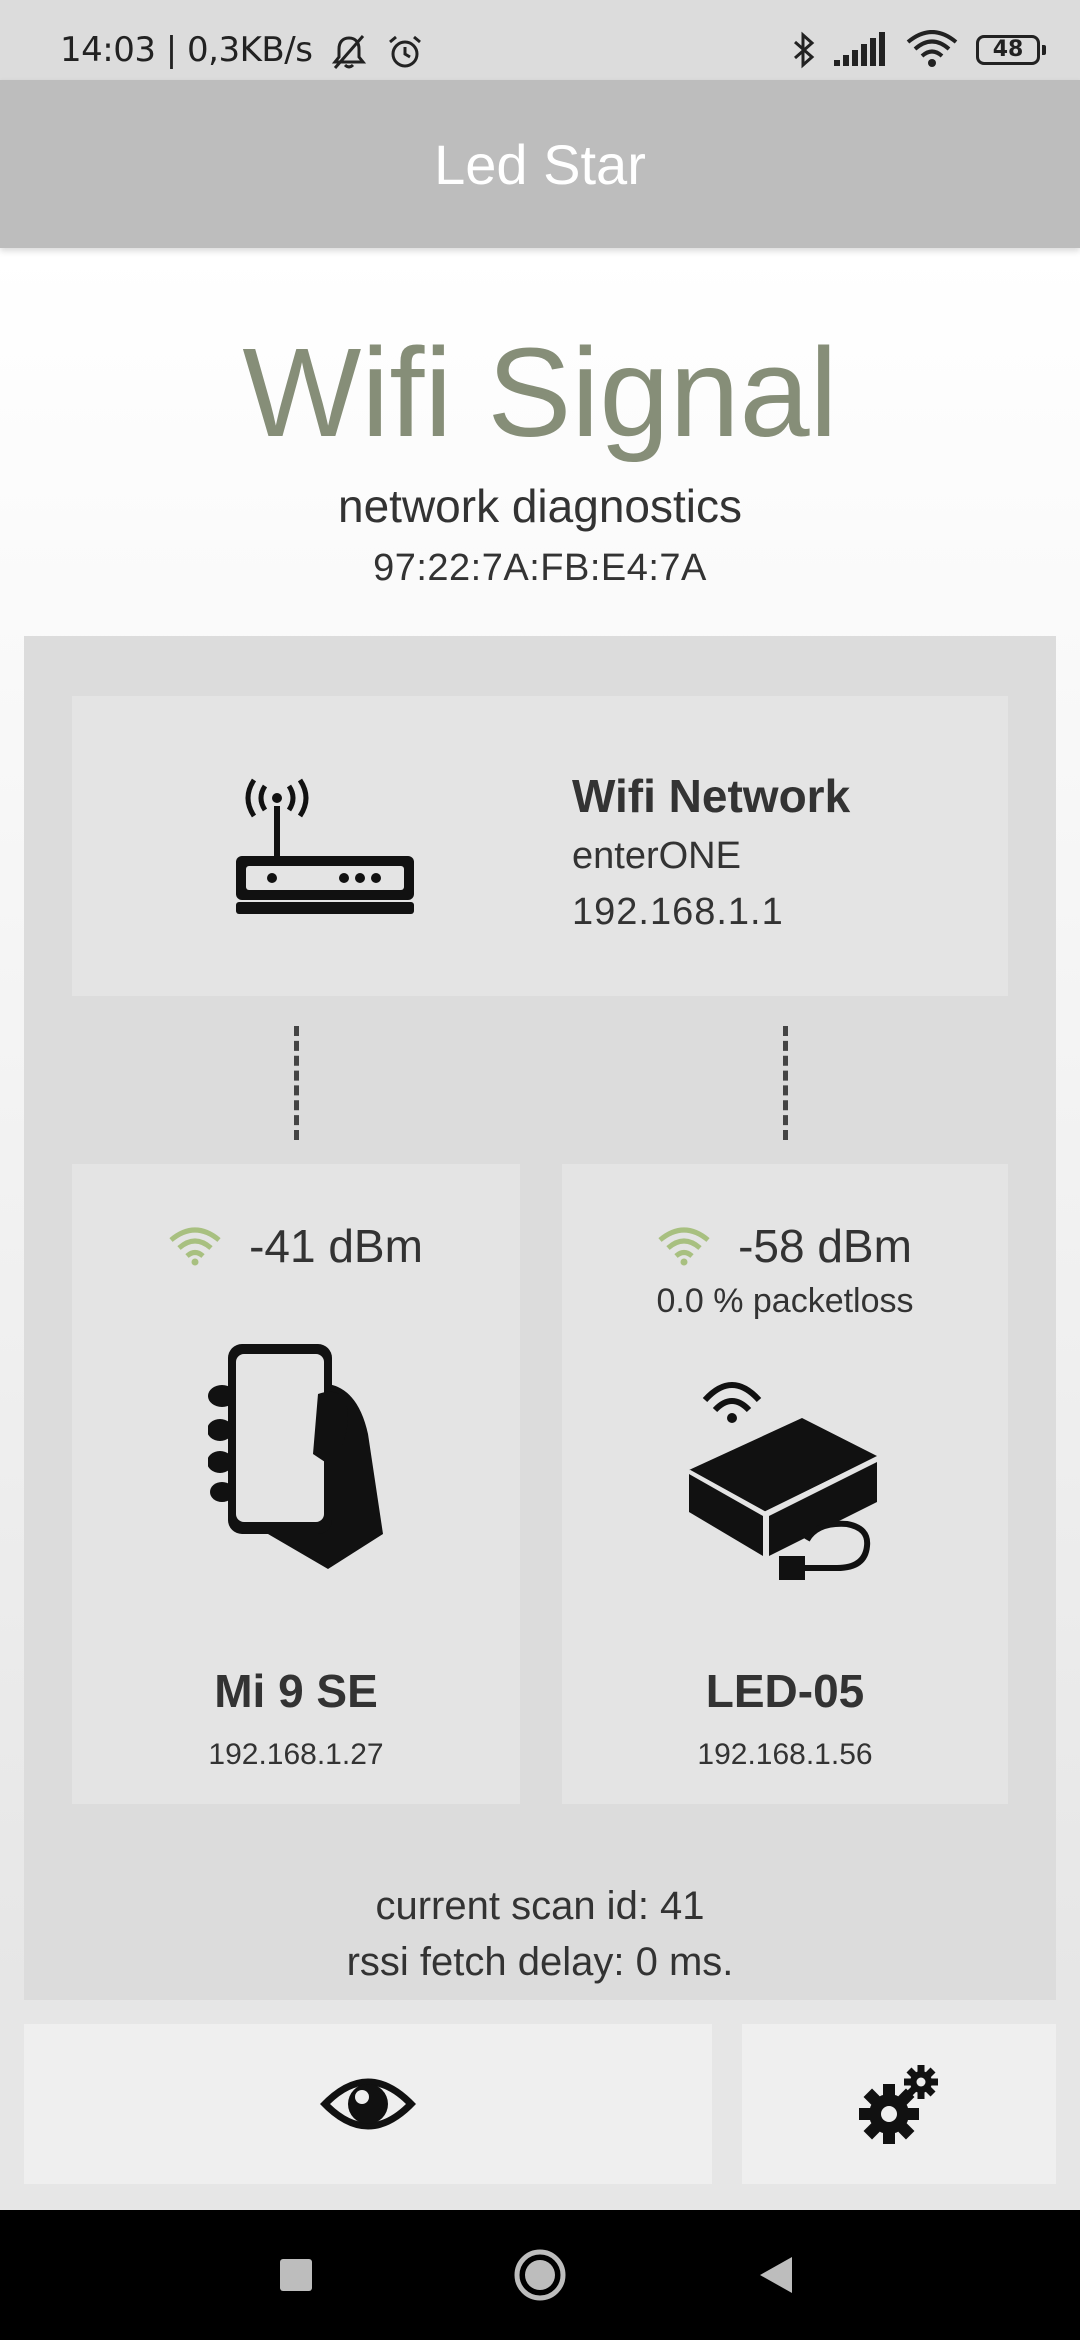  Describe the element at coordinates (325, 846) in the screenshot. I see `router-icon` at that location.